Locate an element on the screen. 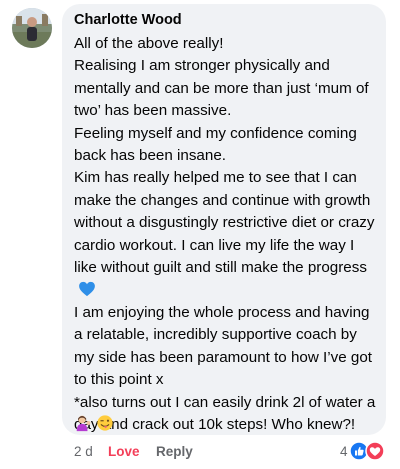  comment-timestamp: 2 d is located at coordinates (83, 451).